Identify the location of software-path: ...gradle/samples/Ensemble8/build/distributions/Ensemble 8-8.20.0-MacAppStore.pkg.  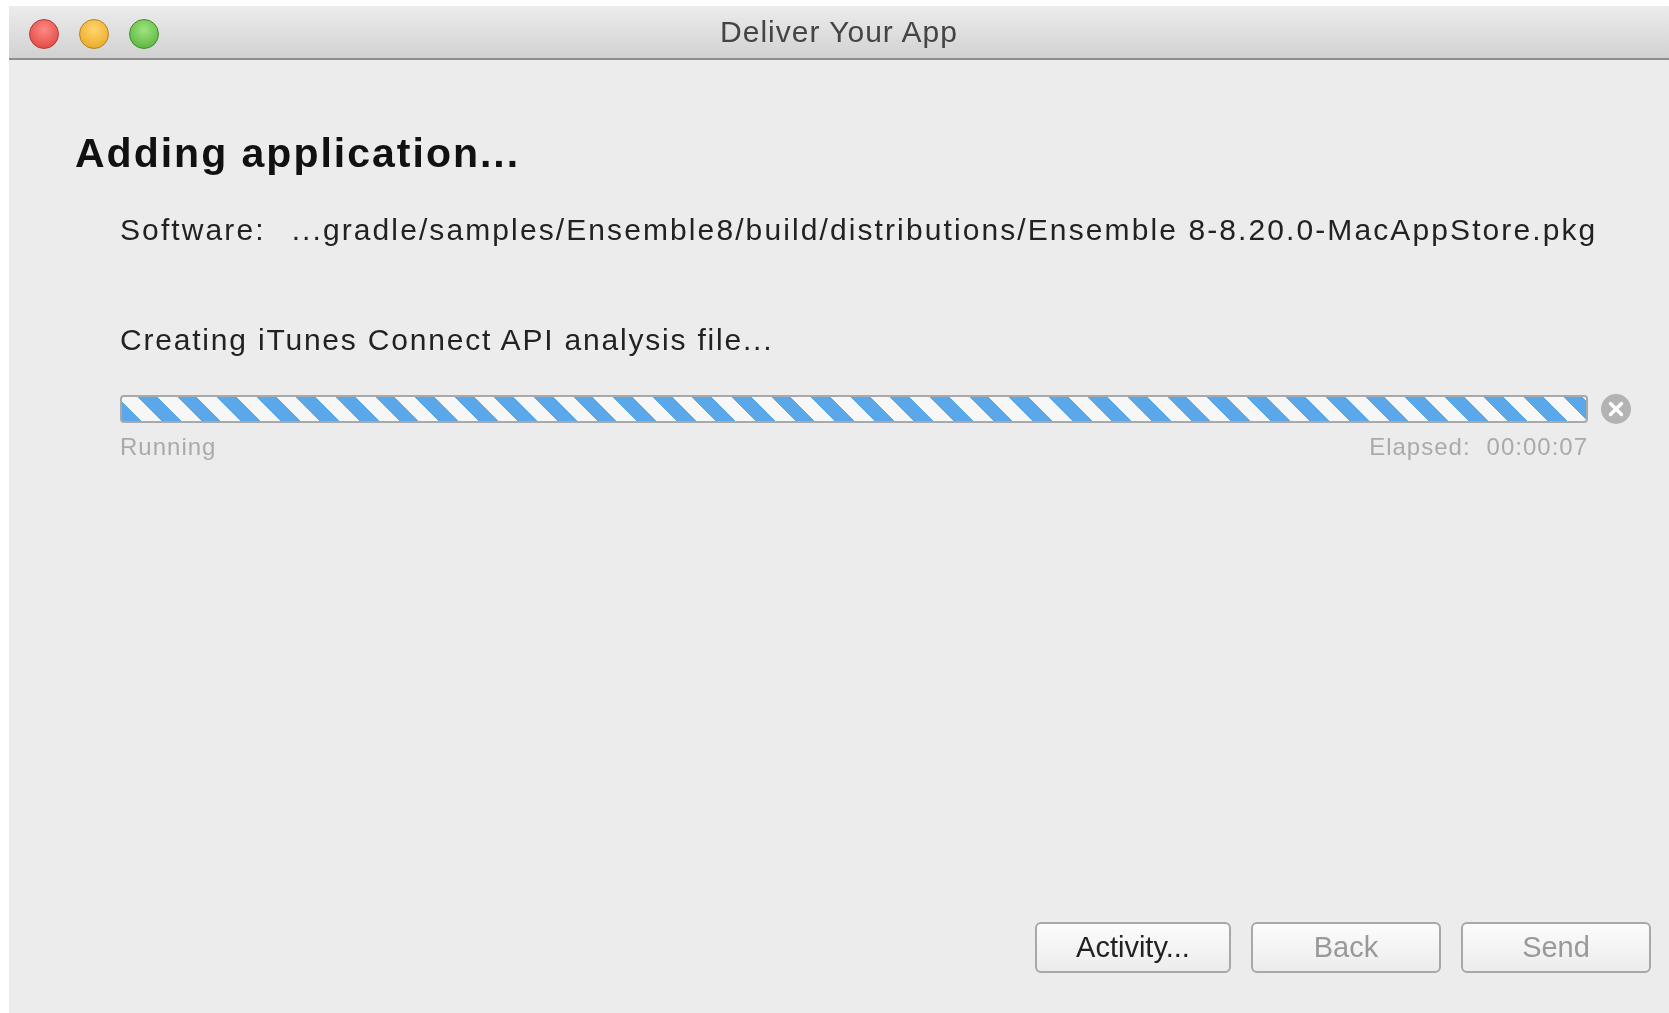
(944, 230).